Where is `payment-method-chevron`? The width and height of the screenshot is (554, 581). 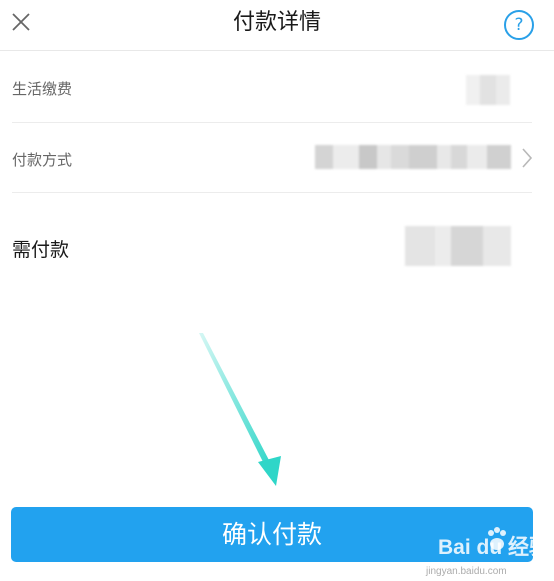 payment-method-chevron is located at coordinates (527, 158).